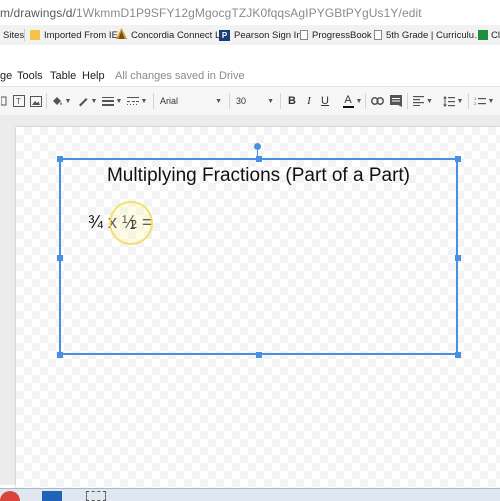  I want to click on toolbar: T ▼ ▼ ▼ ▼ Arial ▼ 30 ▼ B I U A ▼ ▼ ▼ 1 2 ▼, so click(250, 101).